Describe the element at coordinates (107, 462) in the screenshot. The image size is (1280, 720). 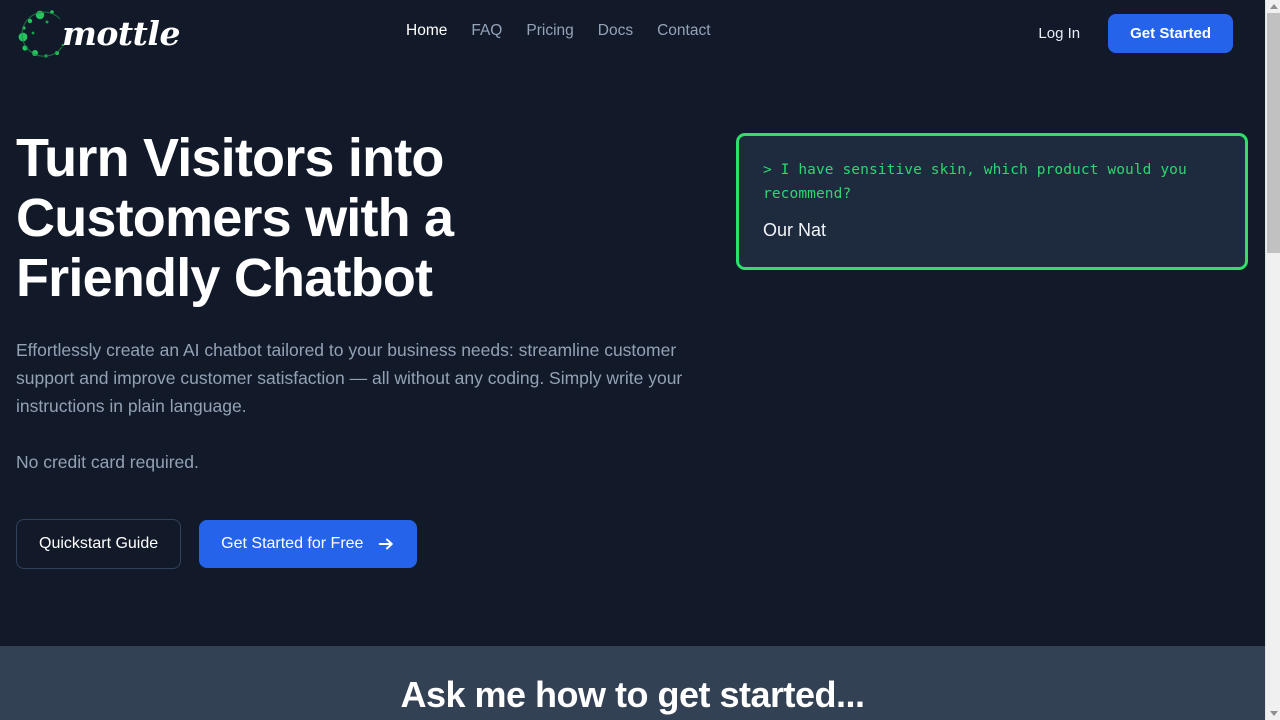
I see `no-credit-card-note: No credit card required.` at that location.